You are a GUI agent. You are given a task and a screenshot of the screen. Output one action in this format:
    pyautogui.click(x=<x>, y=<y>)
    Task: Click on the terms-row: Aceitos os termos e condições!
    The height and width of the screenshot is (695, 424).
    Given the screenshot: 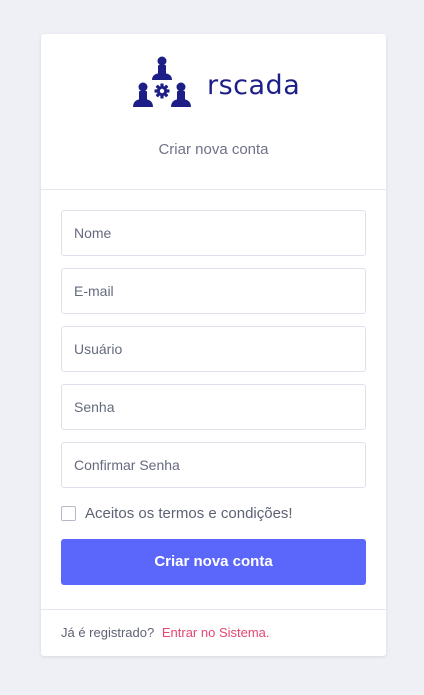 What is the action you would take?
    pyautogui.click(x=213, y=513)
    